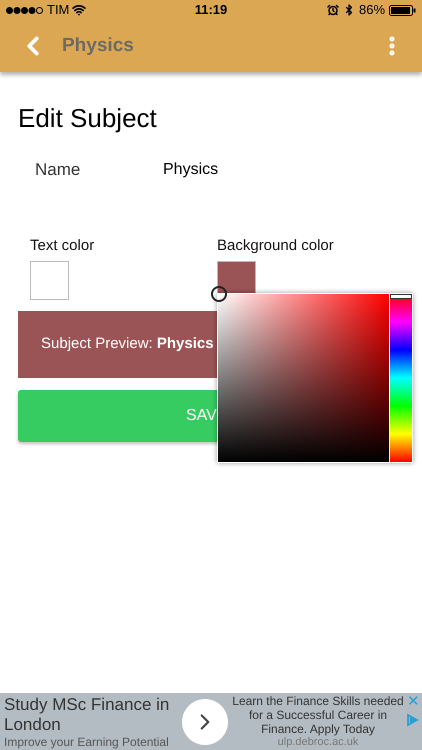 This screenshot has width=422, height=750. Describe the element at coordinates (58, 170) in the screenshot. I see `field-label: Name` at that location.